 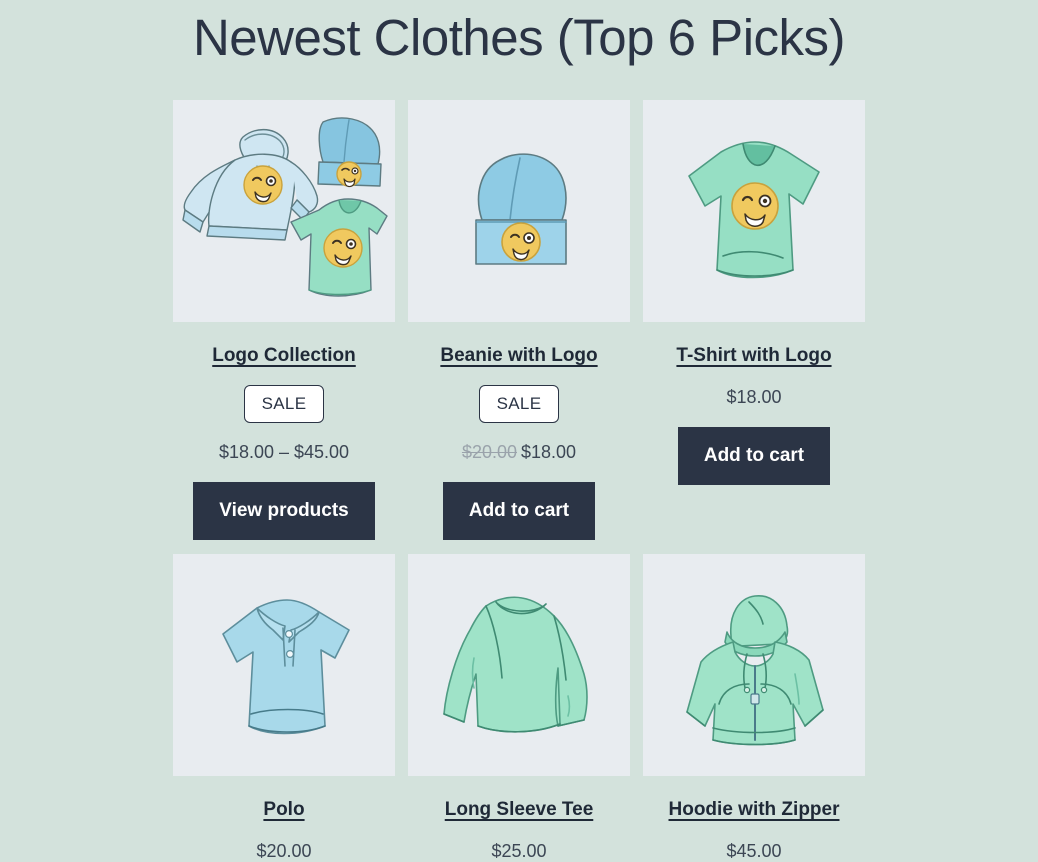 I want to click on product-card: T-Shirt with Logo $18.00 Add to cart, so click(x=754, y=320).